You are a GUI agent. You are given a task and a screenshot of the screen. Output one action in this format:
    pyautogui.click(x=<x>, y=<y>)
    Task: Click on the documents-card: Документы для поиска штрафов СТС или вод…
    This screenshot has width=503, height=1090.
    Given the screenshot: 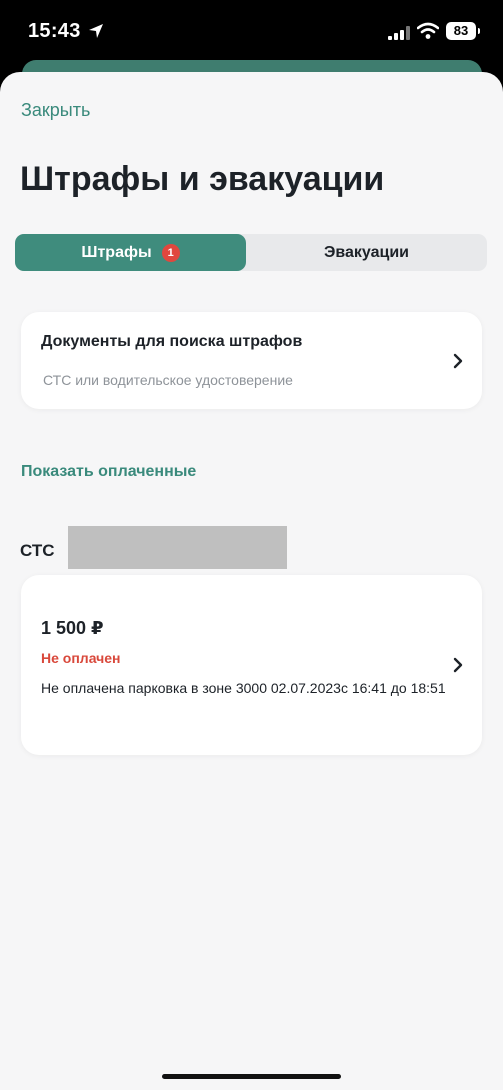 What is the action you would take?
    pyautogui.click(x=251, y=360)
    